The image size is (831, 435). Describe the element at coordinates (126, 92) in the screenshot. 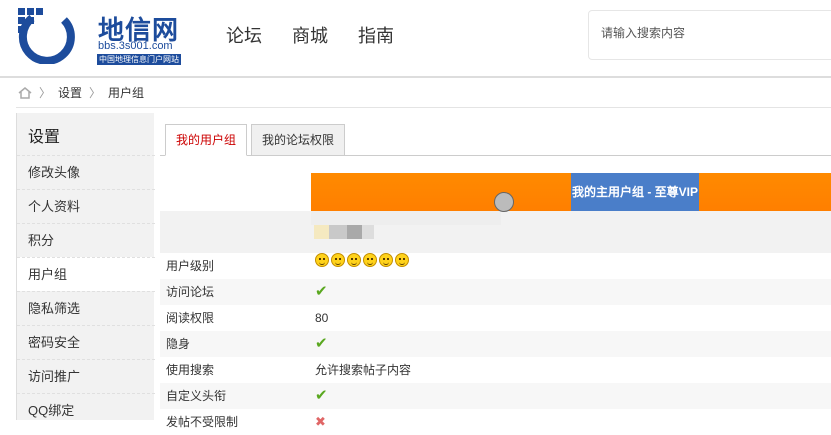

I see `breadcrumb-usergroup: 用户组` at that location.